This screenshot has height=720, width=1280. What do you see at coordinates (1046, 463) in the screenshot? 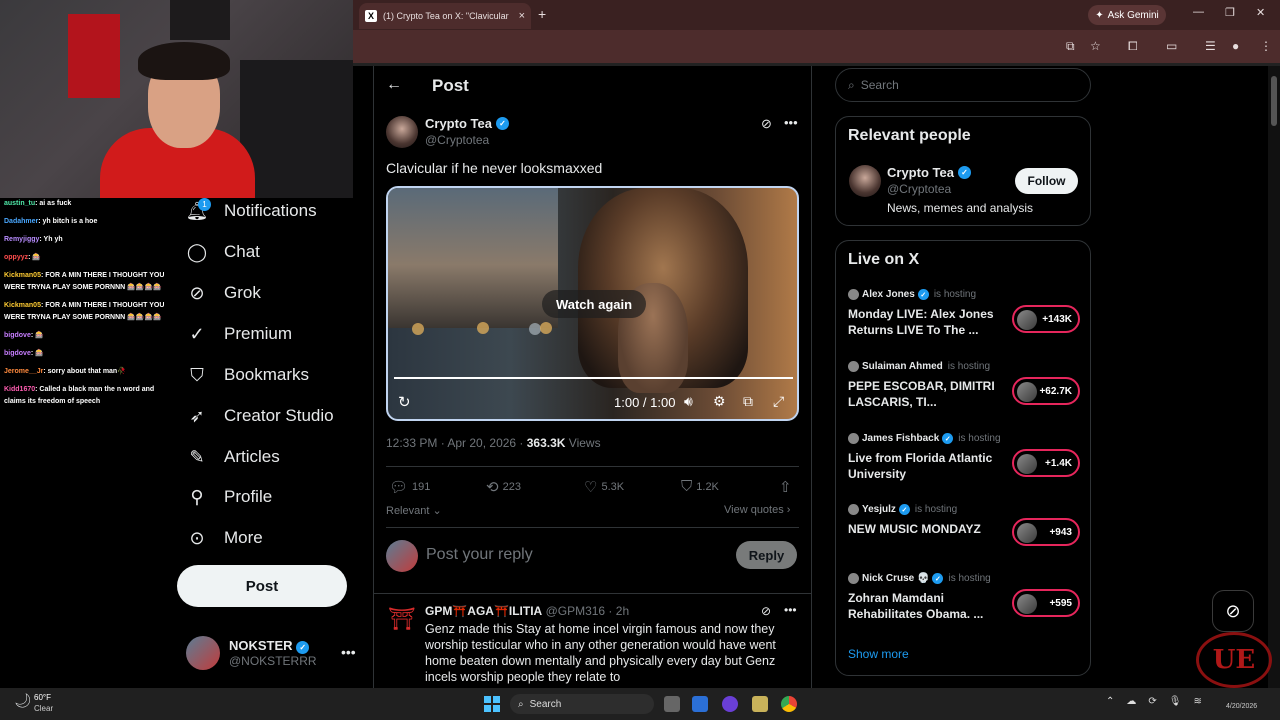
I see `listener-count-badge: +1.4K` at bounding box center [1046, 463].